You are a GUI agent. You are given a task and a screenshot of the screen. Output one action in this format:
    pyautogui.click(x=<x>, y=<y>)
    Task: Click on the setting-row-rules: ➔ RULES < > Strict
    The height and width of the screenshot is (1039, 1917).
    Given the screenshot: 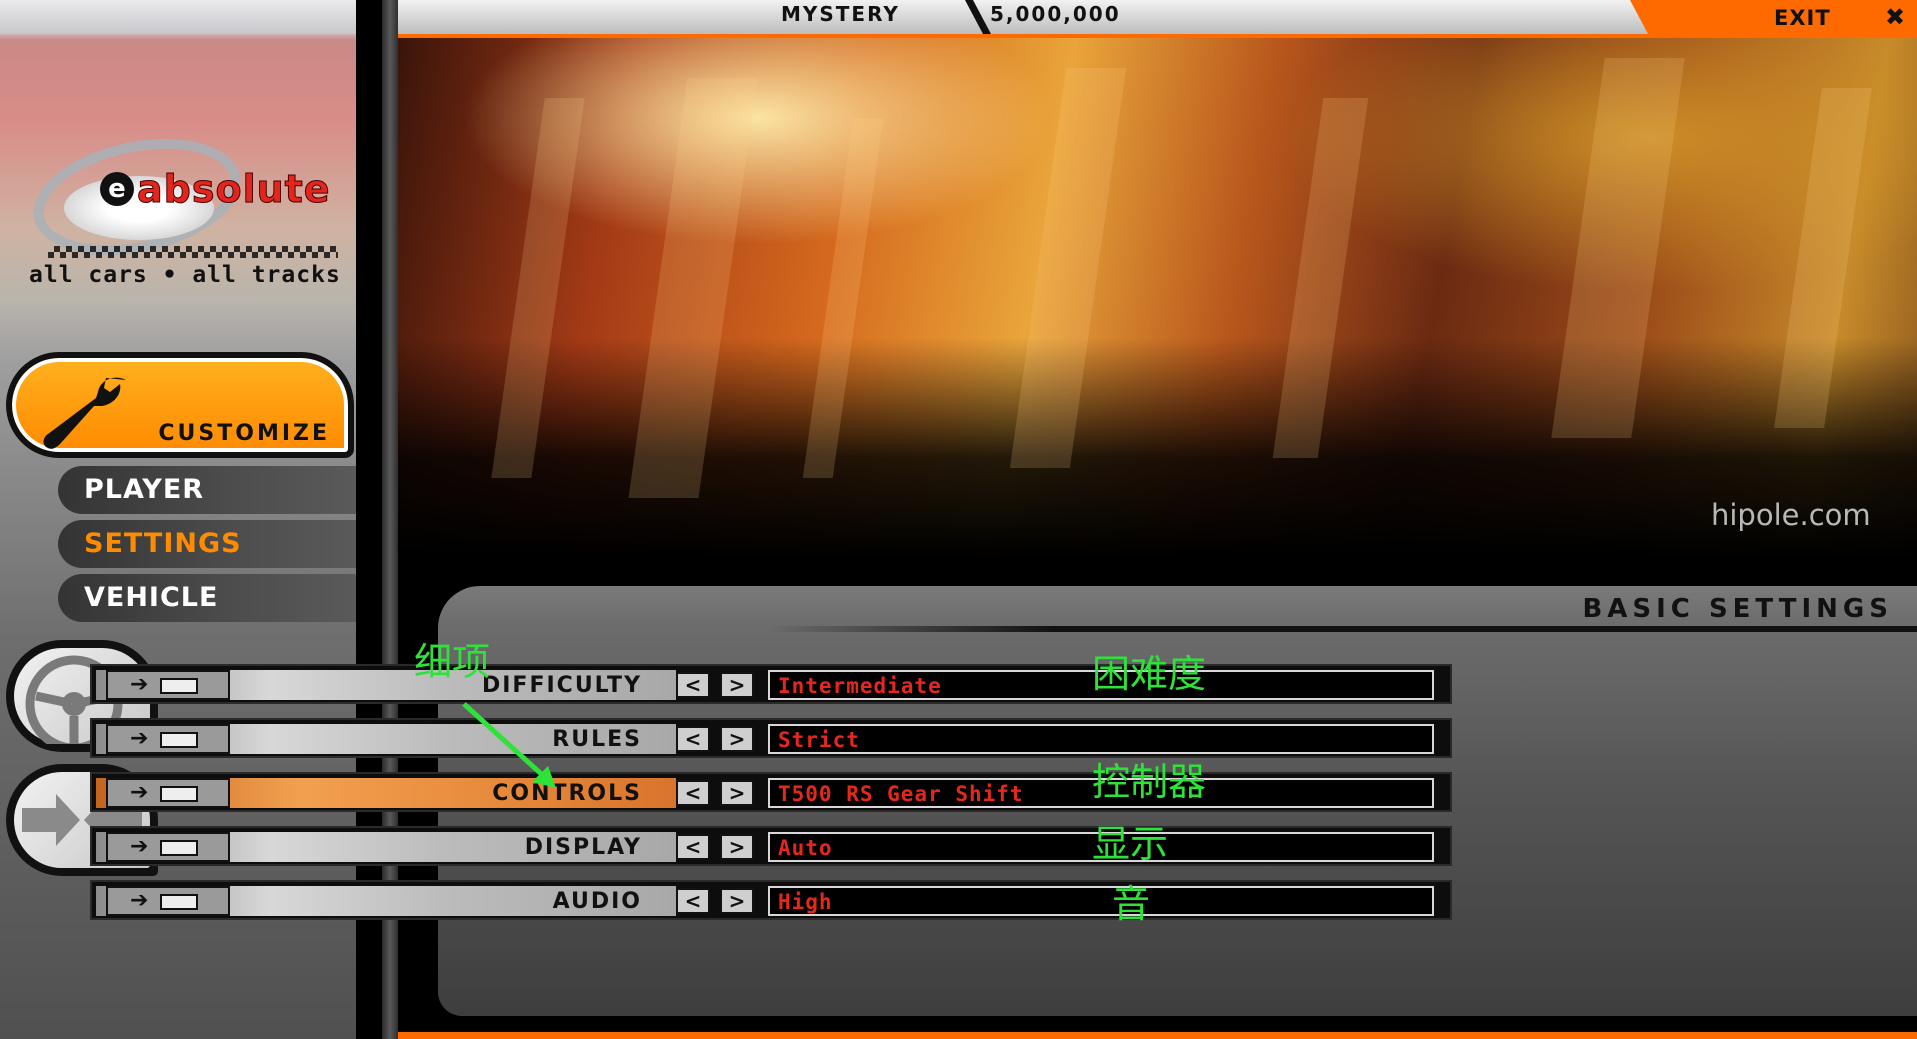 What is the action you would take?
    pyautogui.click(x=771, y=738)
    